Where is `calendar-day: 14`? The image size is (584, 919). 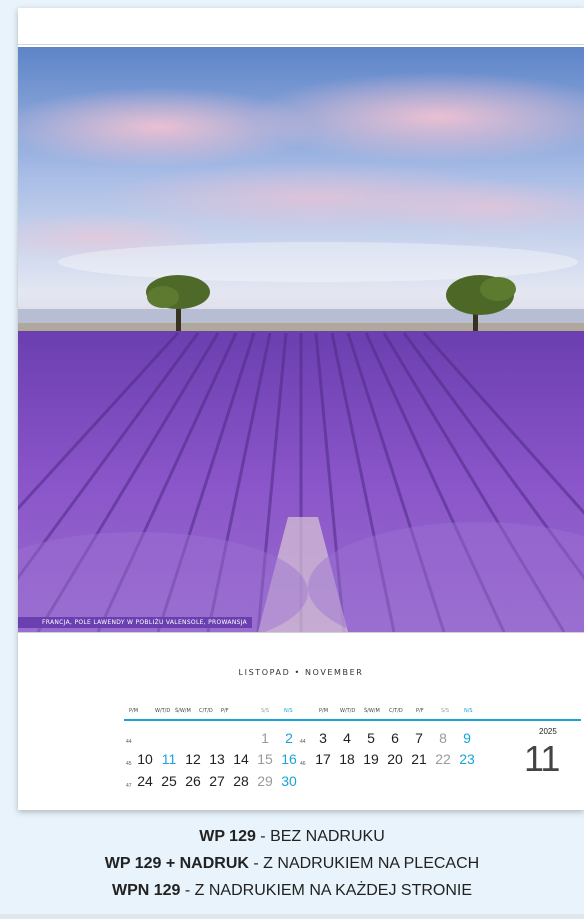
calendar-day: 14 is located at coordinates (241, 759).